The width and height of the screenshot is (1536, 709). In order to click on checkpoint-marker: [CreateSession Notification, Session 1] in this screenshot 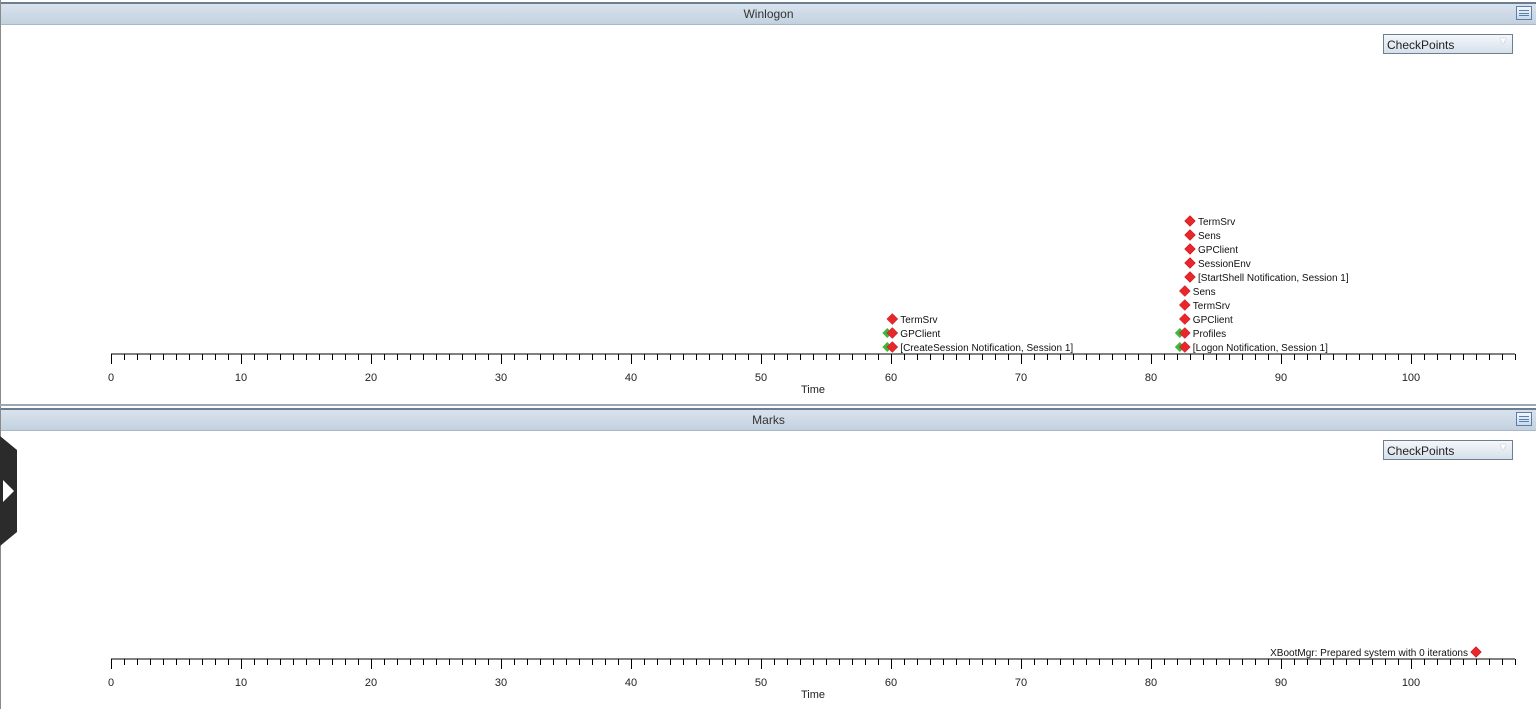, I will do `click(977, 348)`.